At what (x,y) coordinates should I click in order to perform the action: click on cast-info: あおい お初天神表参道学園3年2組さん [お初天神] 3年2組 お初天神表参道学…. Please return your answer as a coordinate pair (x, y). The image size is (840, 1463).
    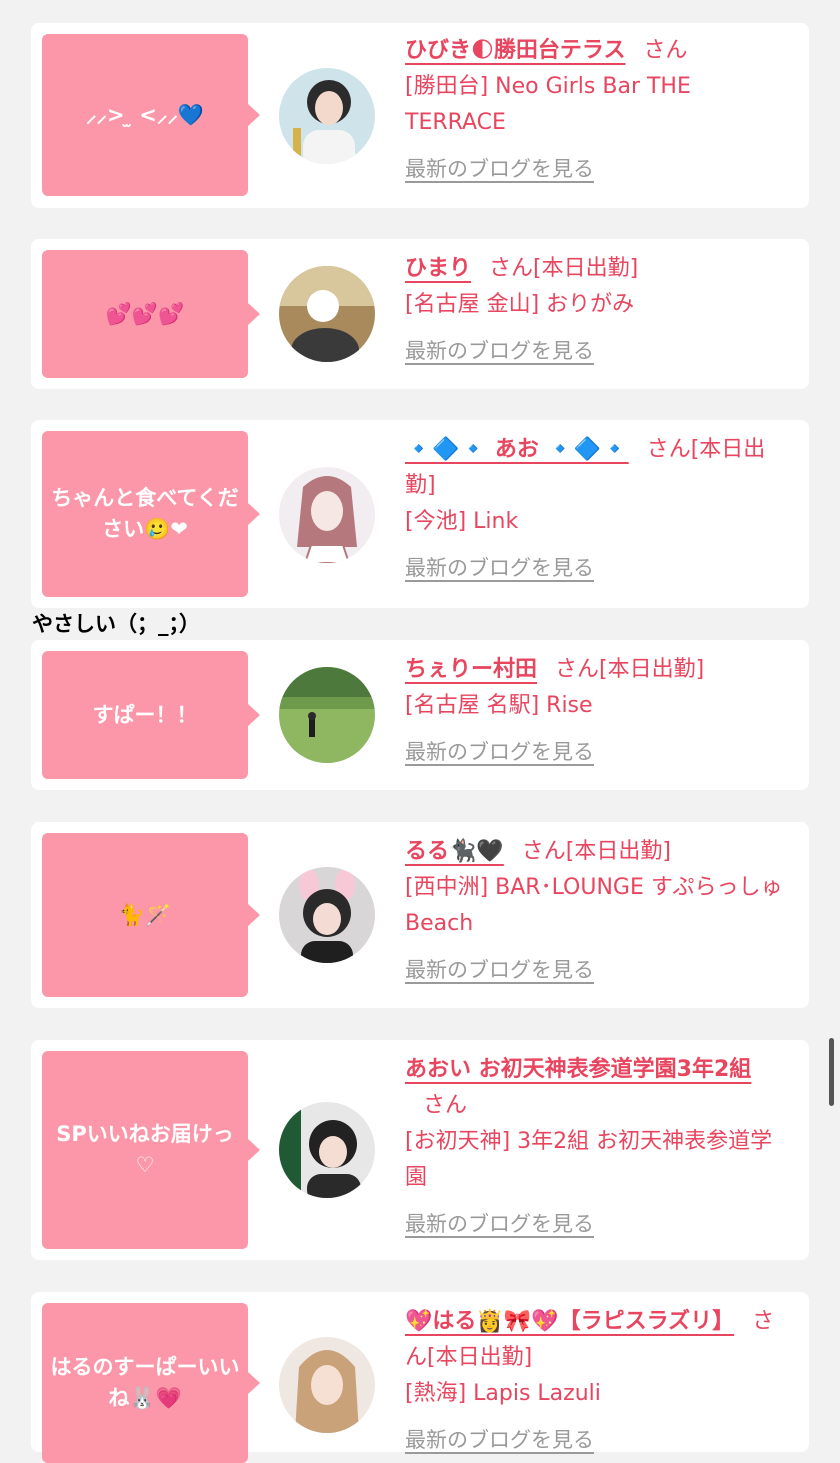
    Looking at the image, I should click on (598, 1147).